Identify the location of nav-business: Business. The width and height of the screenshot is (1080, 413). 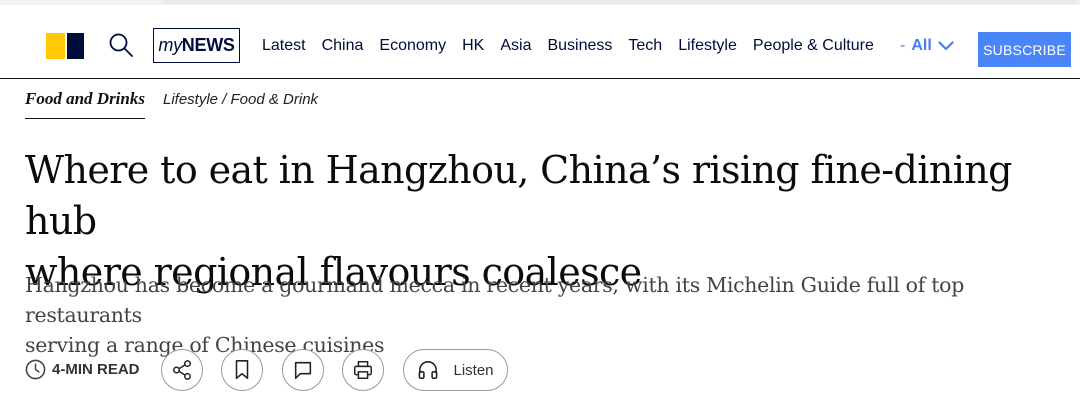
(579, 46).